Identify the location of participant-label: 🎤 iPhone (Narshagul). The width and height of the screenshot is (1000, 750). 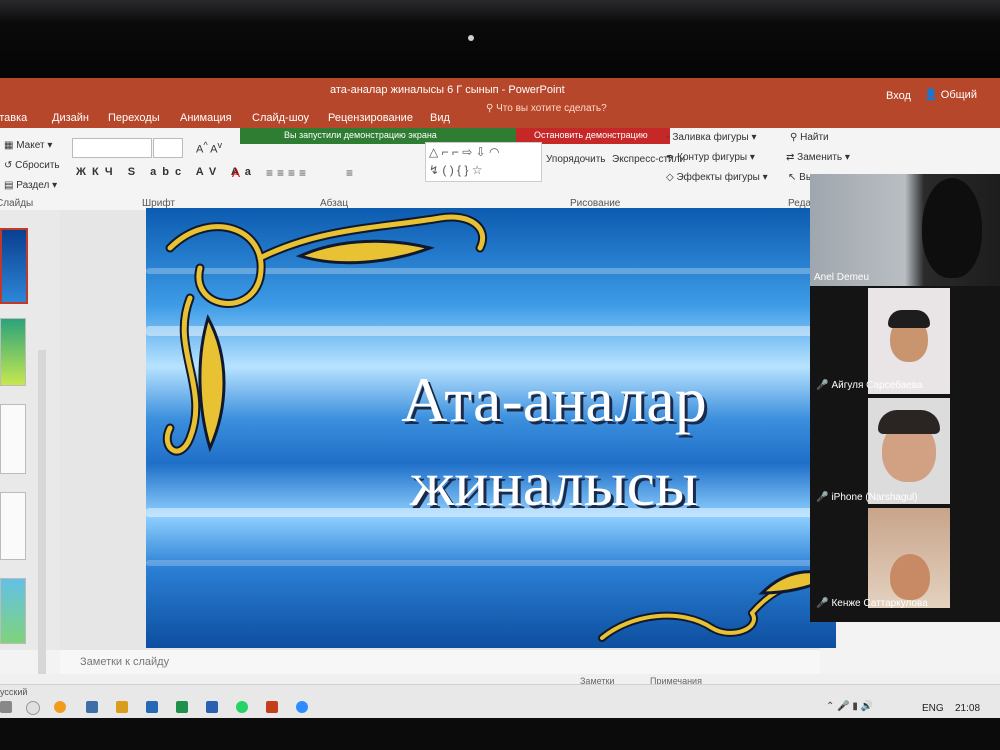
(867, 497).